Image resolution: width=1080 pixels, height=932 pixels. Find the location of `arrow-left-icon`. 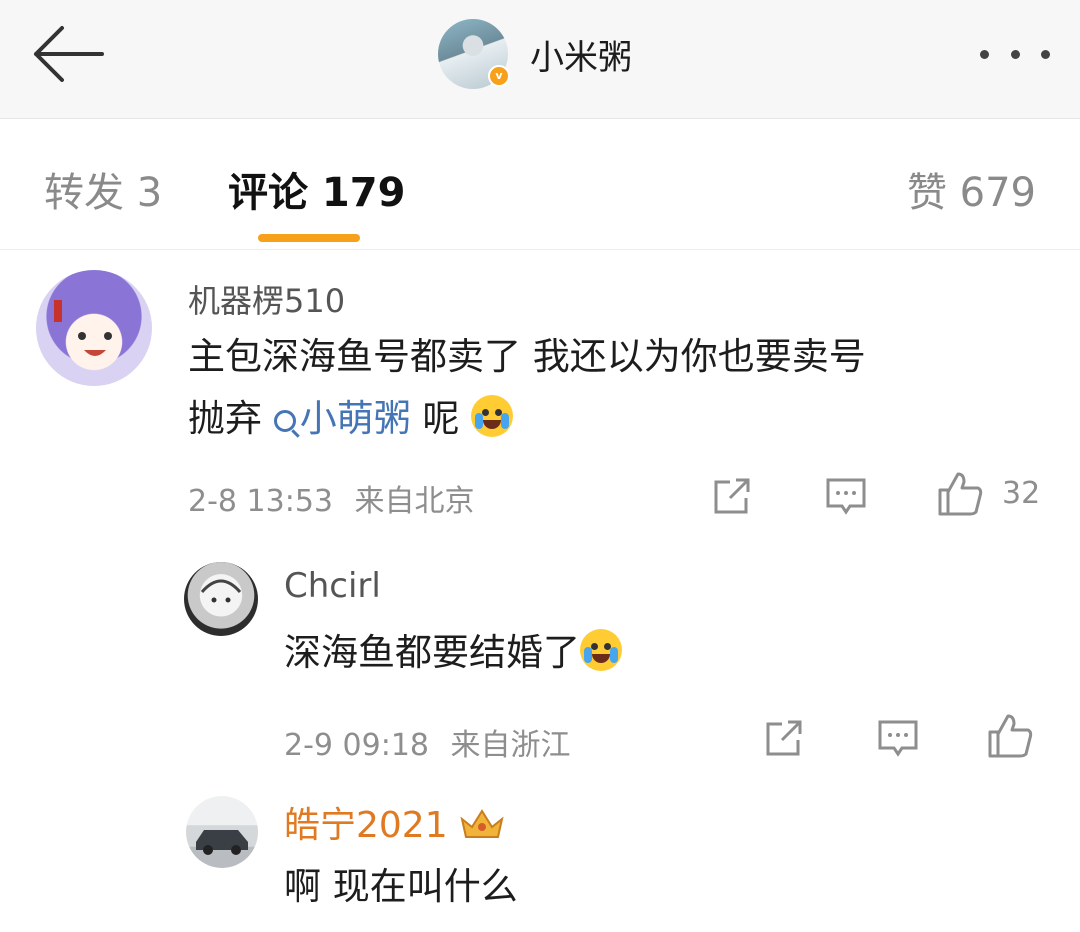

arrow-left-icon is located at coordinates (69, 54).